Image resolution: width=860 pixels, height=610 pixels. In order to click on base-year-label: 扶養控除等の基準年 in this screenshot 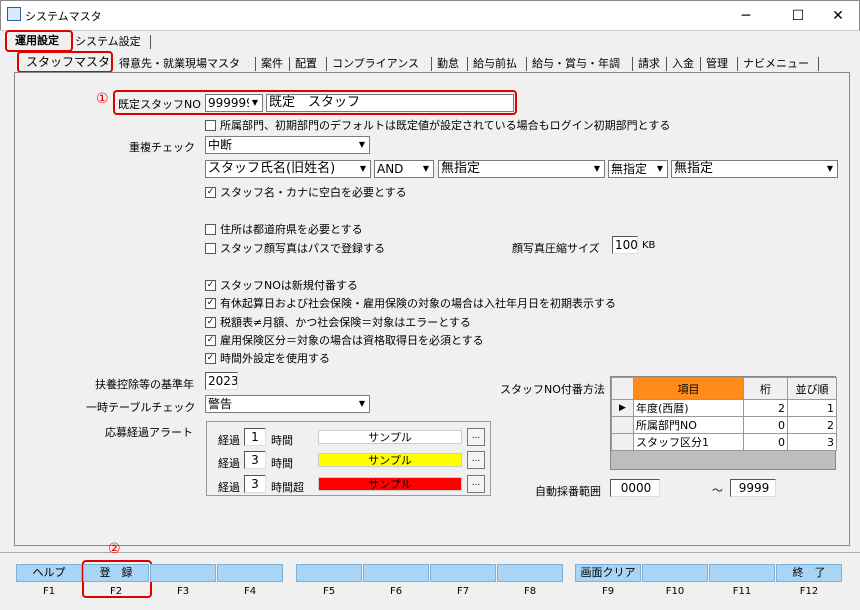, I will do `click(144, 384)`.